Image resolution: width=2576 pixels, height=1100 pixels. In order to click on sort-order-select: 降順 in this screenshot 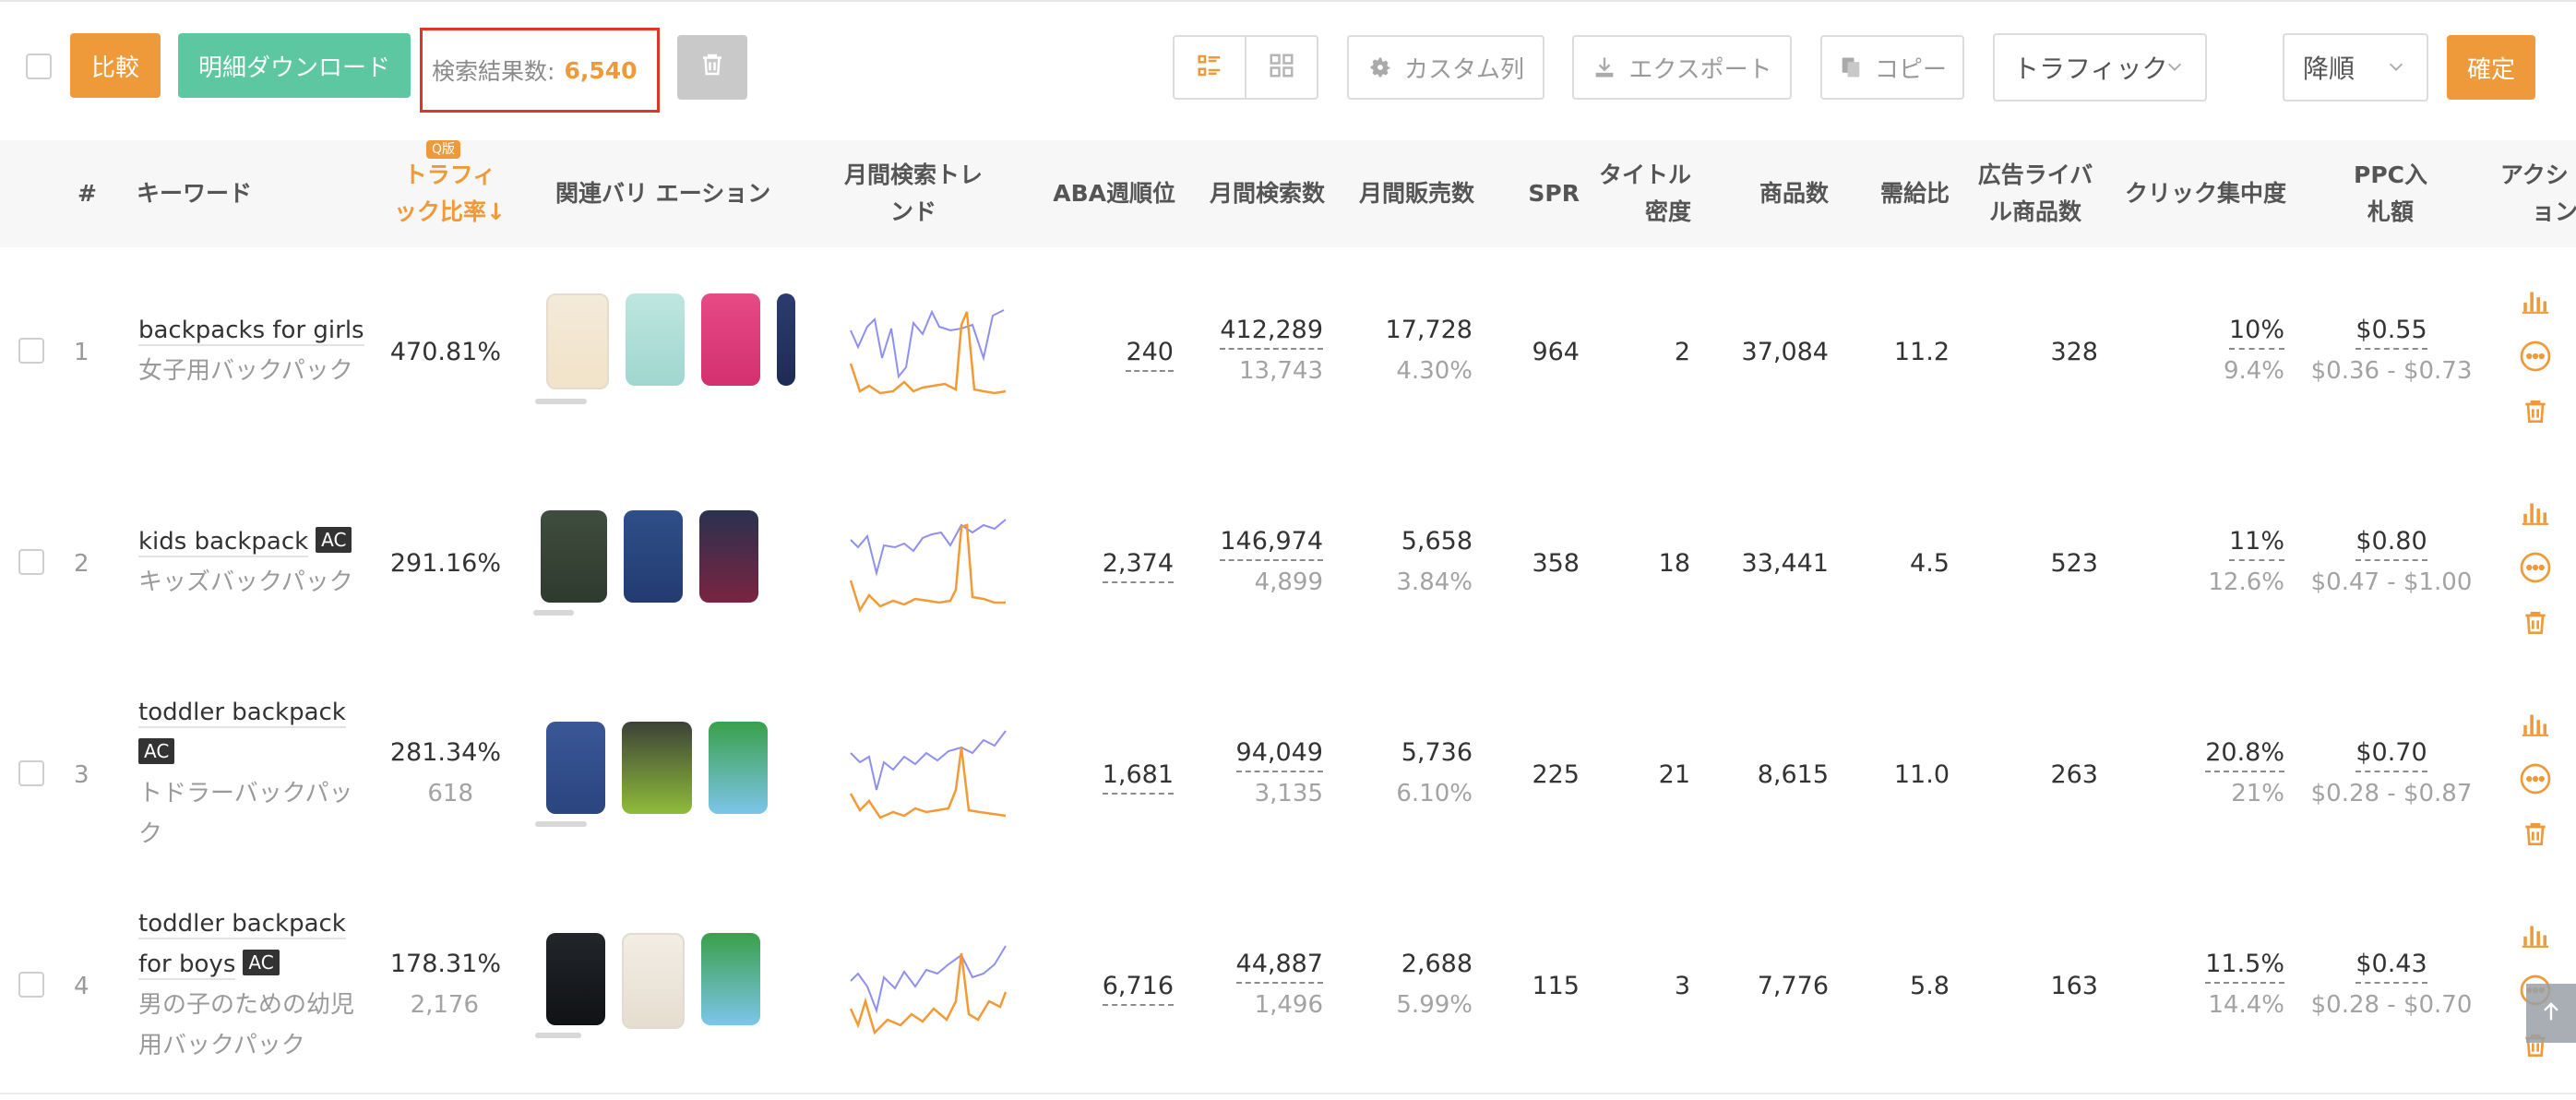, I will do `click(2355, 67)`.